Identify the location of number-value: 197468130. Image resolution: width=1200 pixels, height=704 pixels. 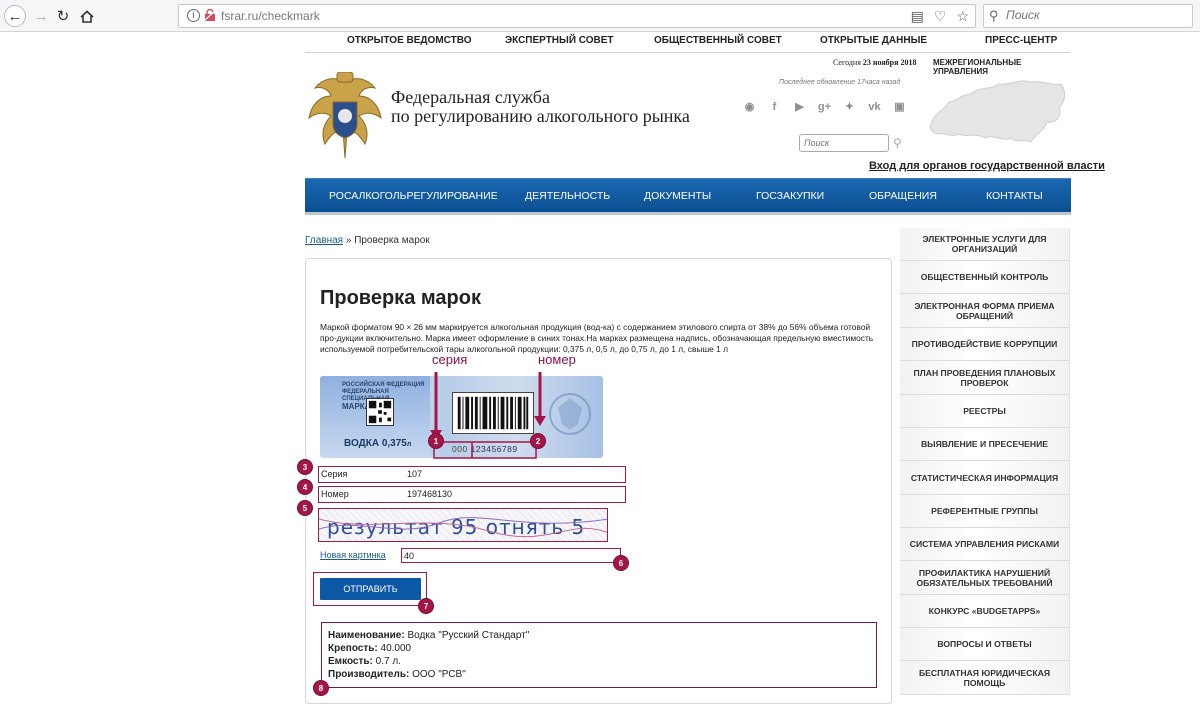
(429, 494).